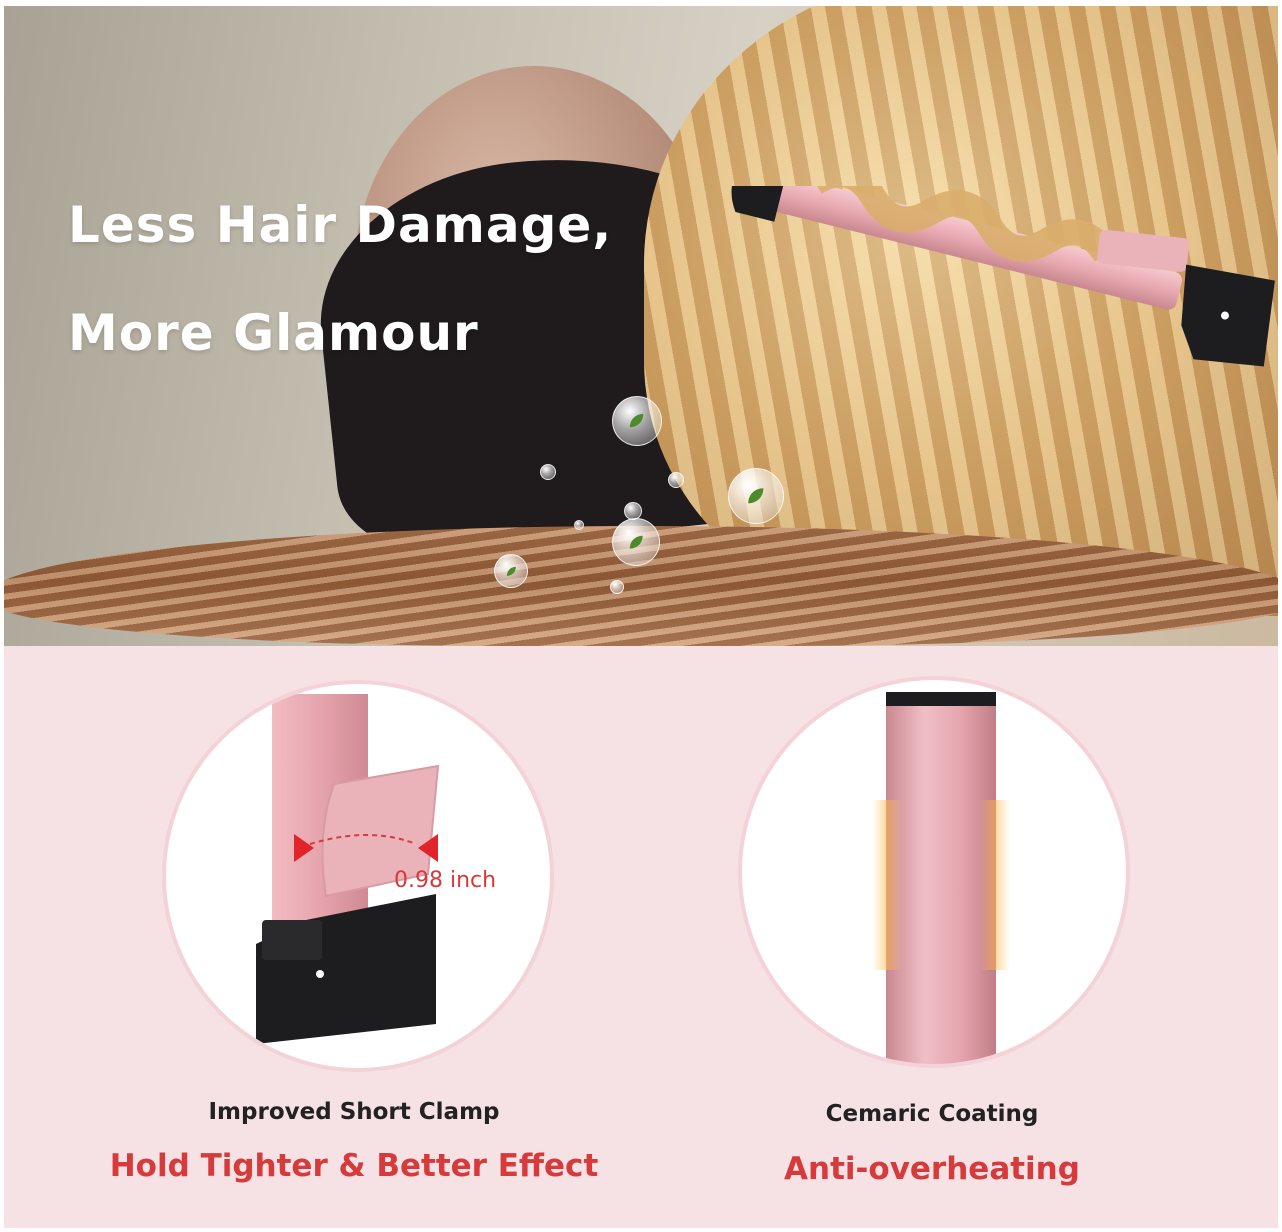  I want to click on feature-title-clamp: Improved Short Clamp, so click(354, 1112).